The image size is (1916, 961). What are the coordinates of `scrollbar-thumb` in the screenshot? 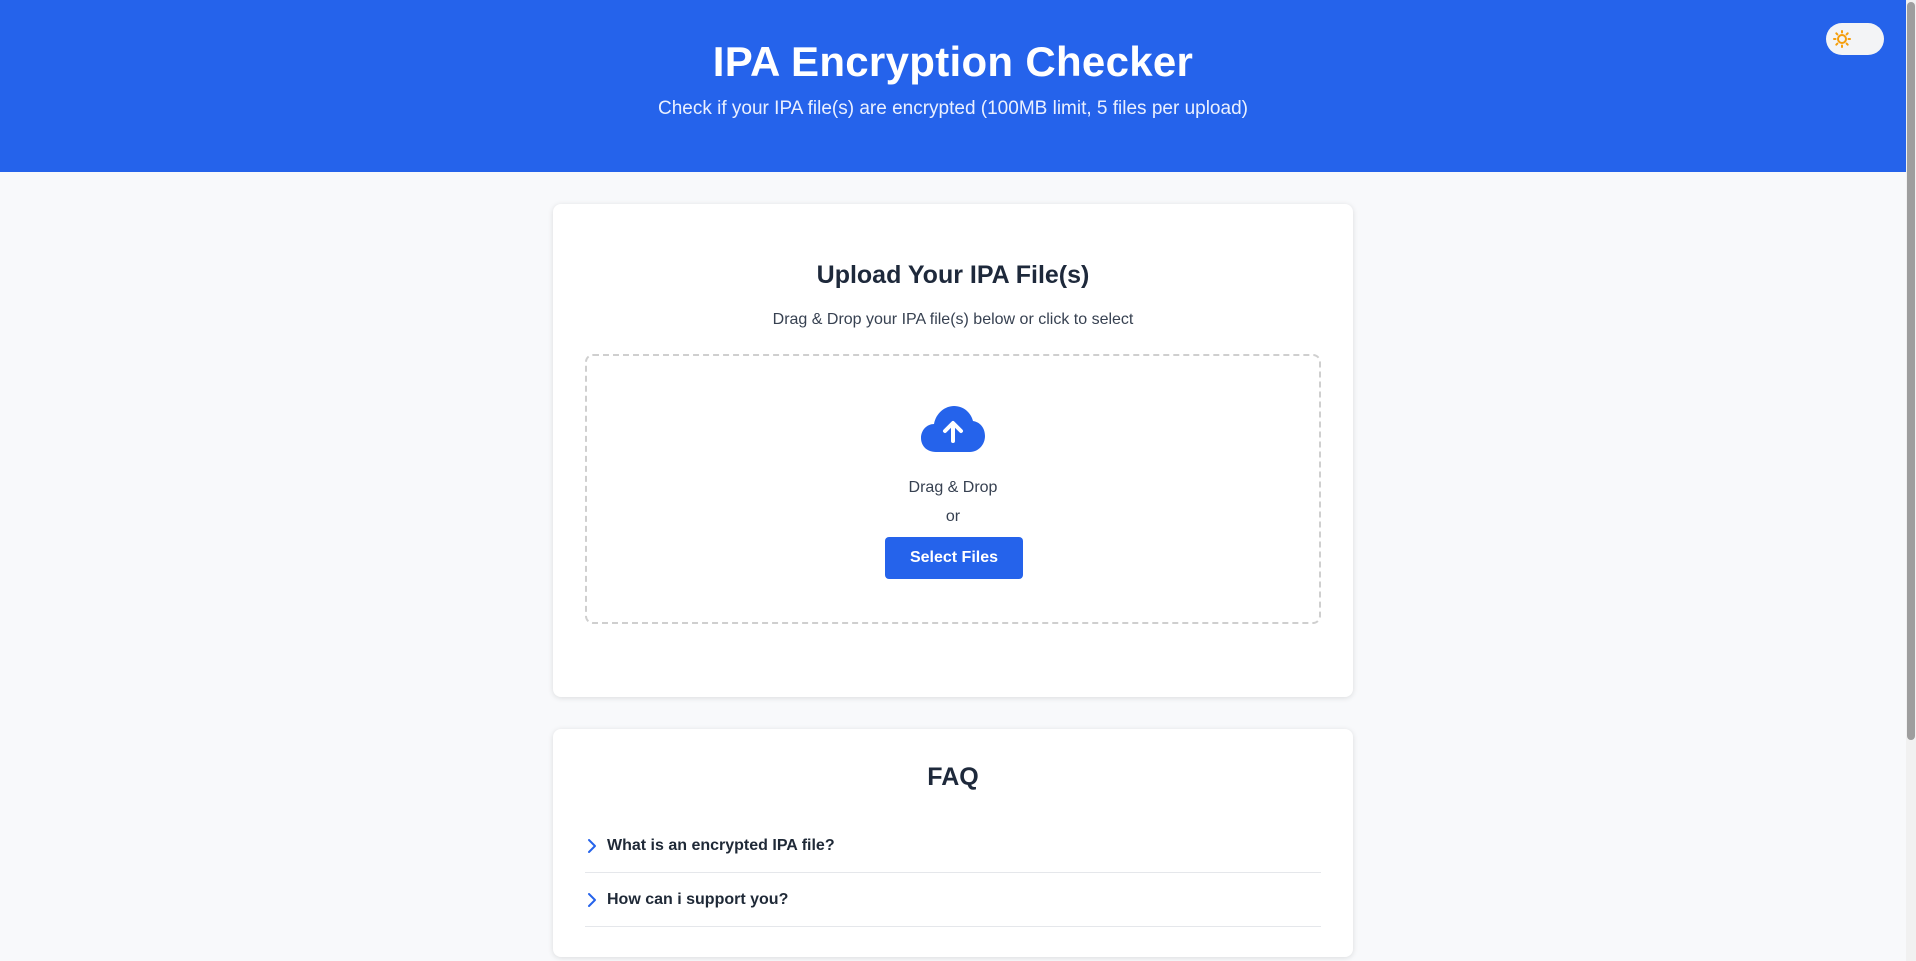 It's located at (1911, 371).